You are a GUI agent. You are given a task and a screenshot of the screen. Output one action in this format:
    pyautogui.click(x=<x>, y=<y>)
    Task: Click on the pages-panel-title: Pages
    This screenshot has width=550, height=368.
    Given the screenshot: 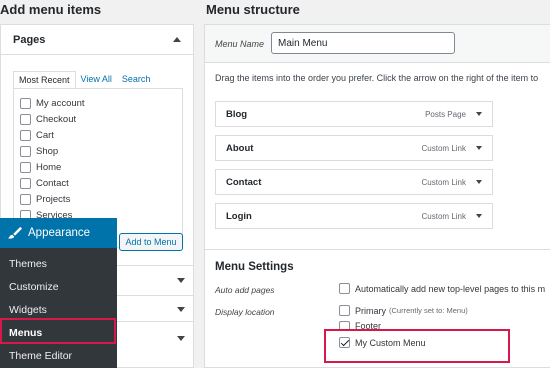 What is the action you would take?
    pyautogui.click(x=29, y=39)
    